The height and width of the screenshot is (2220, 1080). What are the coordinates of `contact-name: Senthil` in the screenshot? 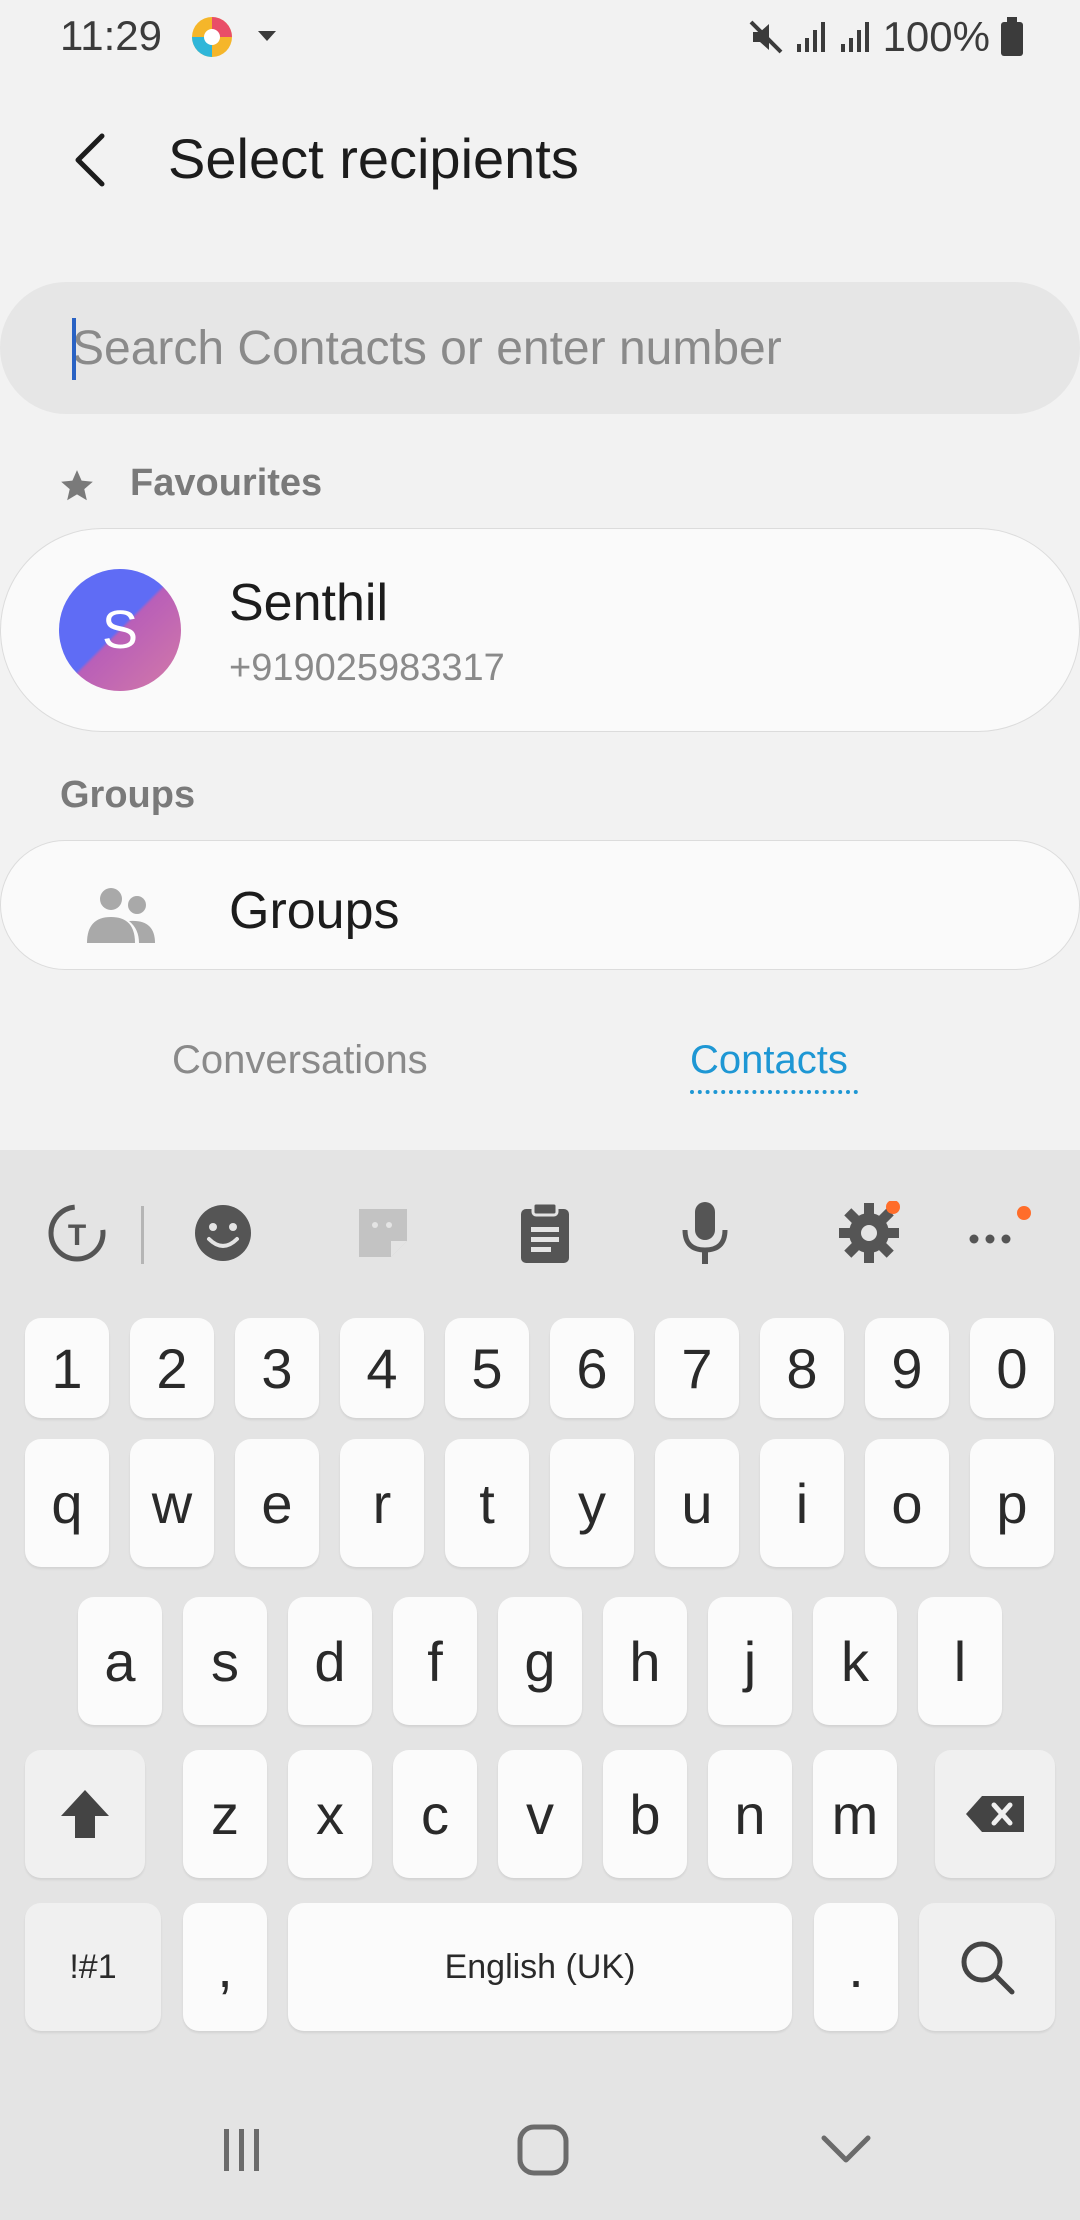 It's located at (308, 603).